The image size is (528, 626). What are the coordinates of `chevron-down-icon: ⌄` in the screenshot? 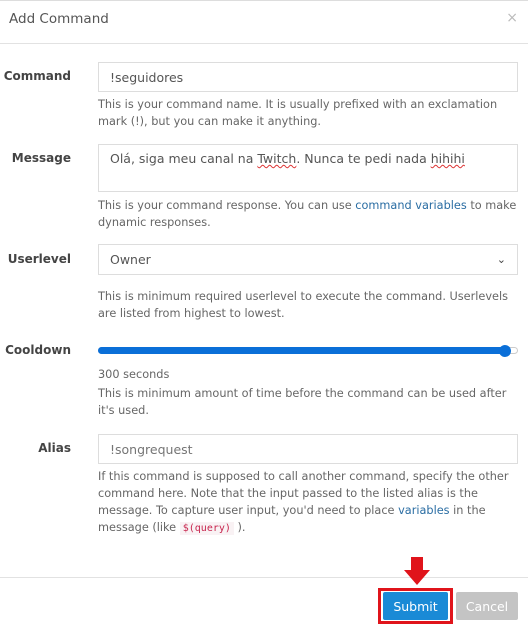 It's located at (501, 259).